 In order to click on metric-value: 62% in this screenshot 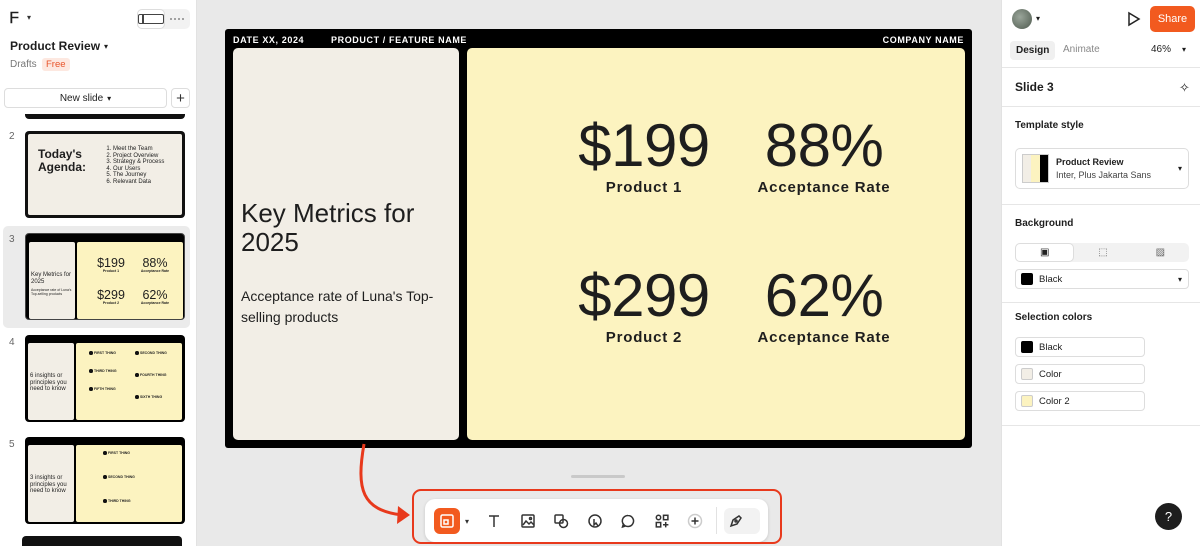, I will do `click(824, 295)`.